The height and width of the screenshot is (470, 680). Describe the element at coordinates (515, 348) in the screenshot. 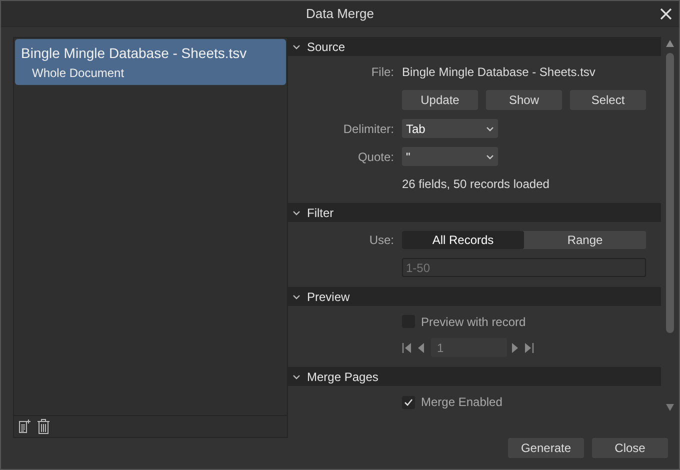

I see `next-record-icon` at that location.